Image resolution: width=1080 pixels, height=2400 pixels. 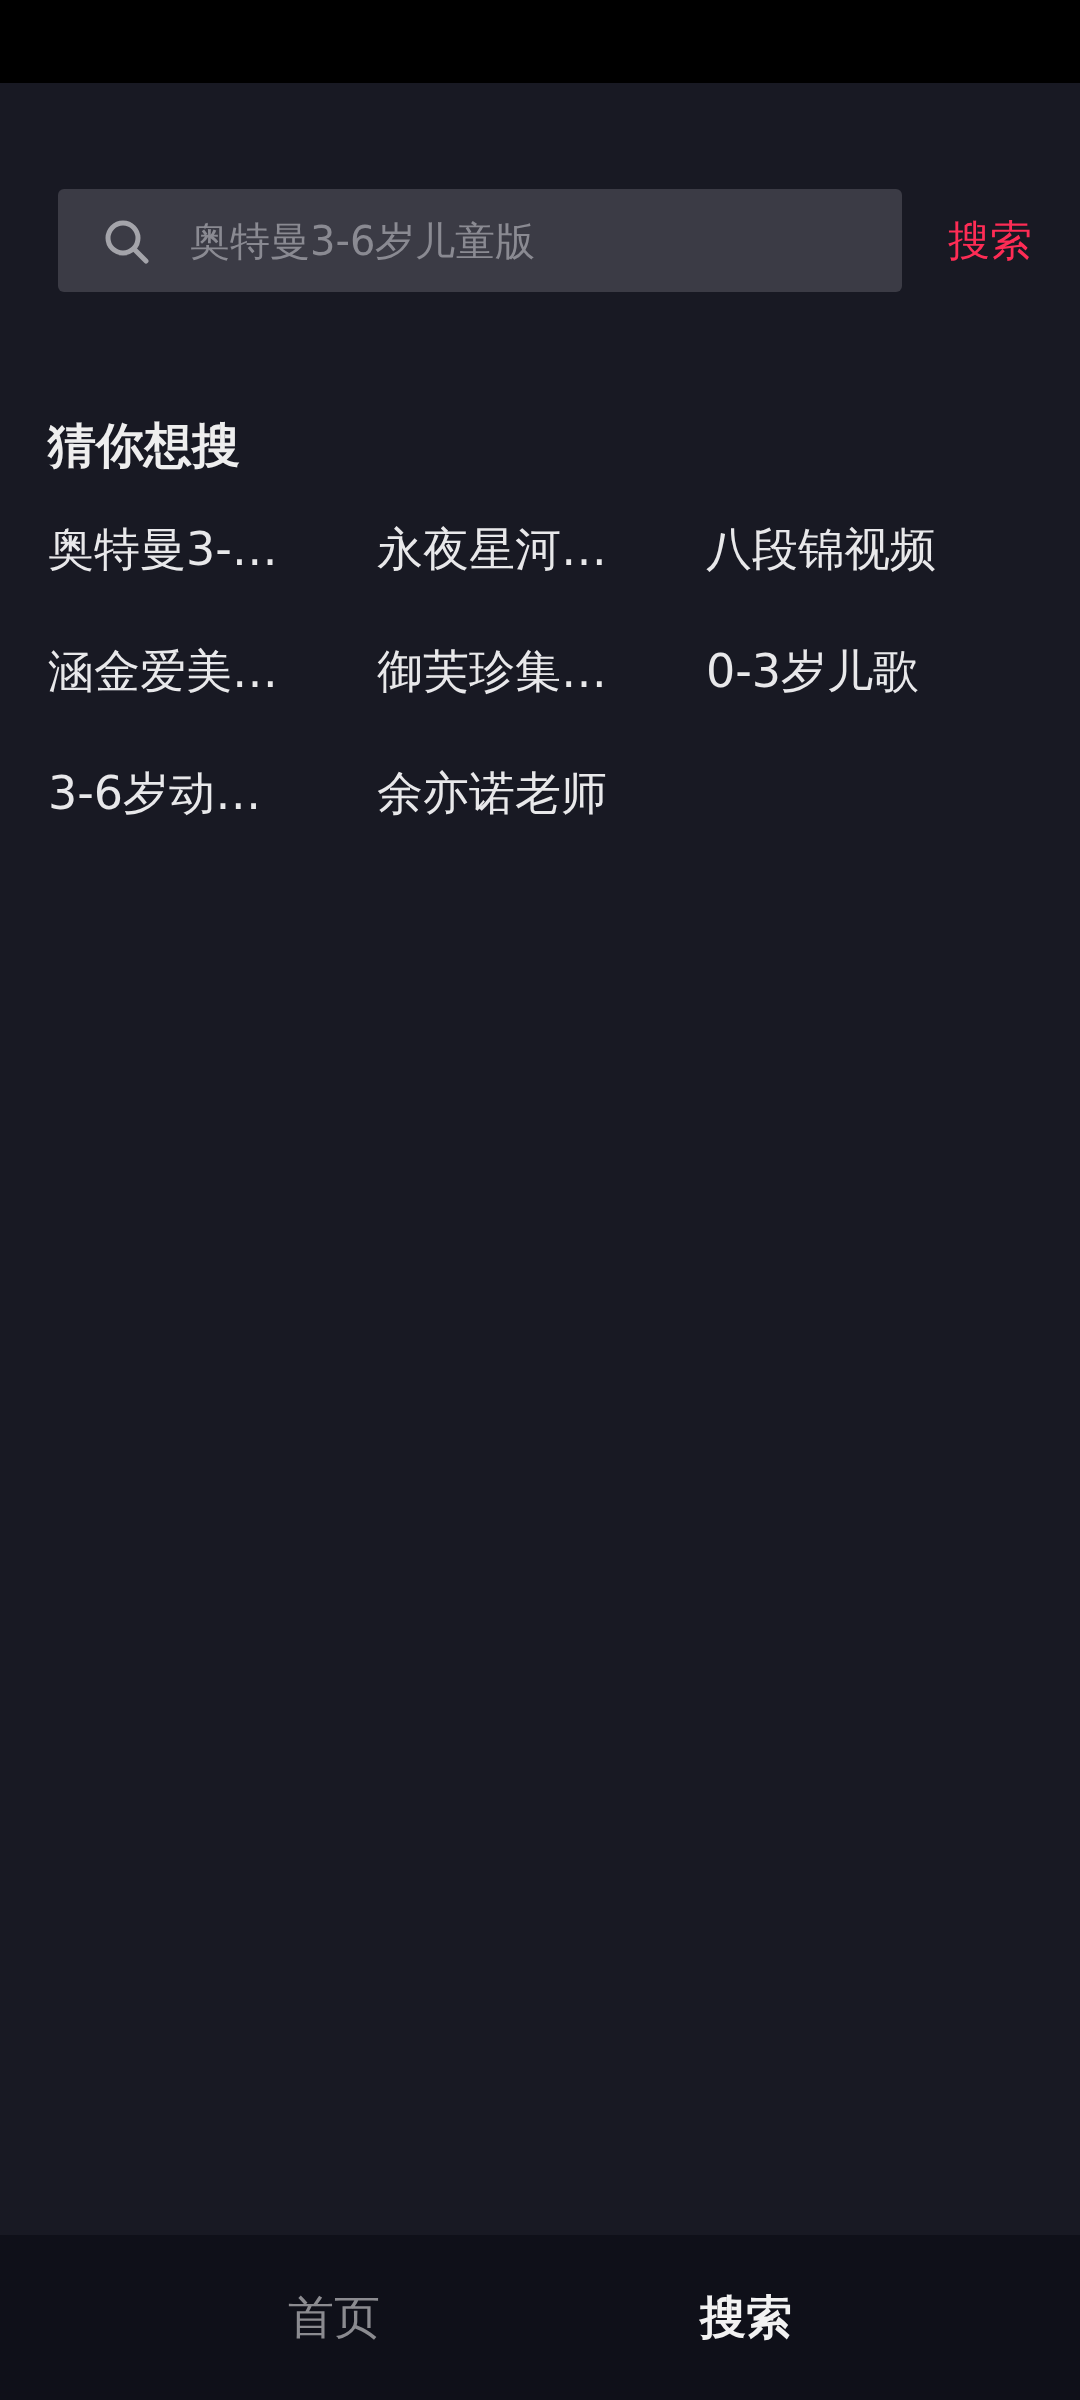 I want to click on suggestion-item: 余亦诺老师, so click(x=541, y=793).